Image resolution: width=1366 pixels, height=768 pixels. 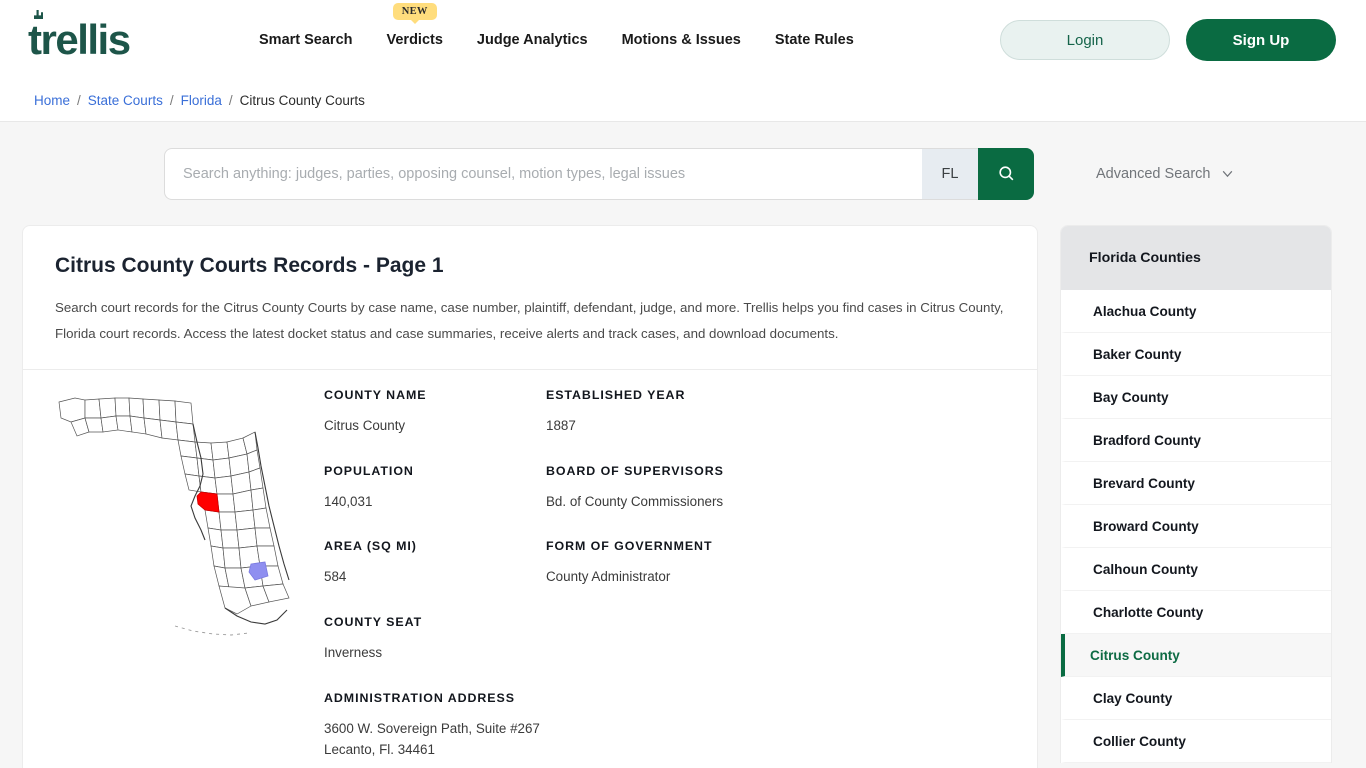 I want to click on sidebar-item-label: Brevard County, so click(x=1144, y=483).